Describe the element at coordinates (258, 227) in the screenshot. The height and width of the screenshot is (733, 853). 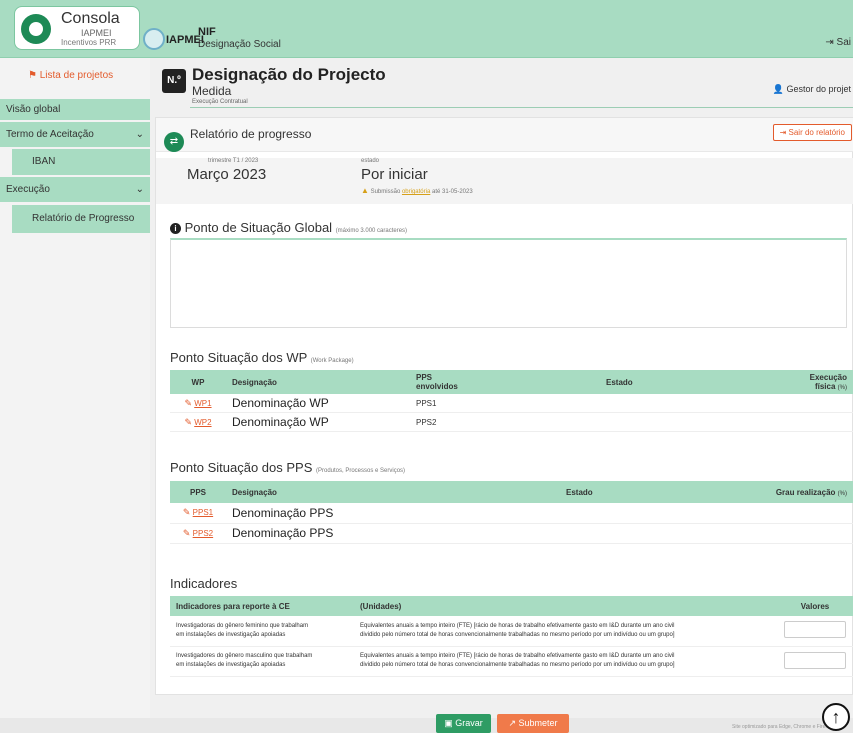
I see `global-status-title: Ponto de Situação Global` at that location.